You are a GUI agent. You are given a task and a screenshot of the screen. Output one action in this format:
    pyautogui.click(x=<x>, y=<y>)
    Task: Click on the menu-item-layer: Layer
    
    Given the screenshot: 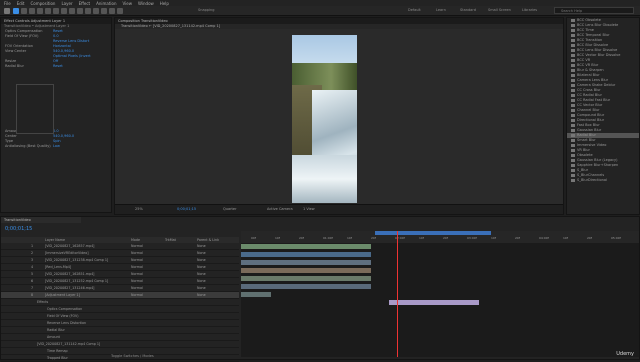 What is the action you would take?
    pyautogui.click(x=66, y=3)
    